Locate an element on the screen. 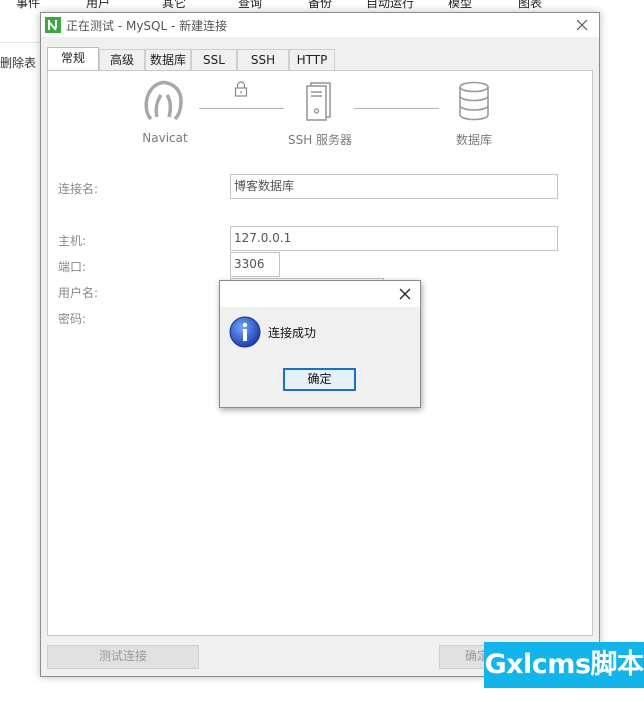 This screenshot has height=702, width=644. host-label: 主机: is located at coordinates (72, 241).